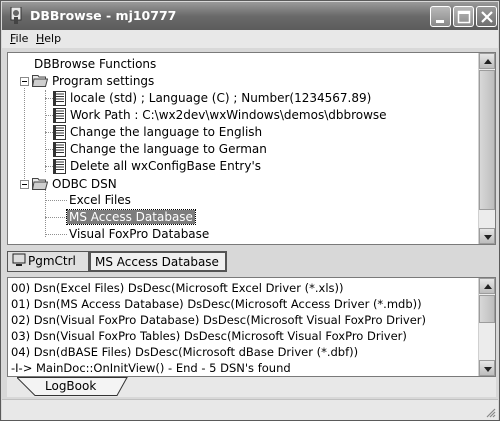 The height and width of the screenshot is (421, 500). I want to click on tree-item-excel-files: Excel Files, so click(100, 200).